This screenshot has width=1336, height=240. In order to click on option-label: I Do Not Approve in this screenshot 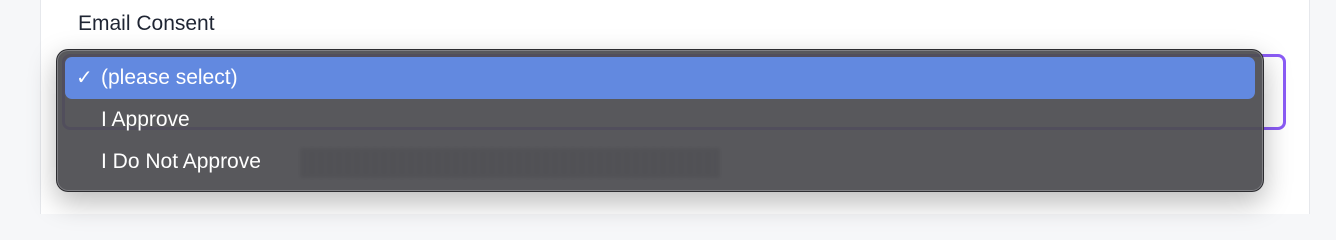, I will do `click(181, 161)`.